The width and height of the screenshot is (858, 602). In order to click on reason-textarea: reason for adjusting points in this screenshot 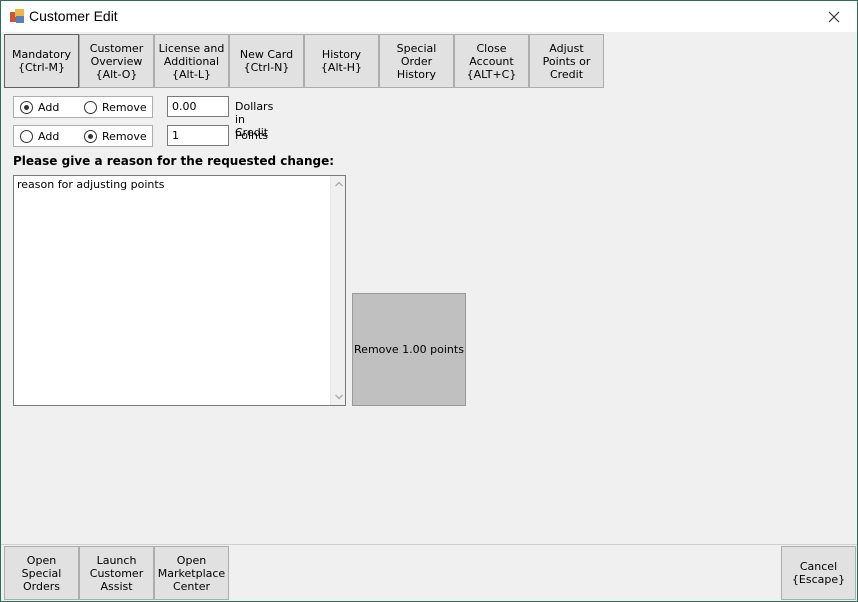, I will do `click(179, 290)`.